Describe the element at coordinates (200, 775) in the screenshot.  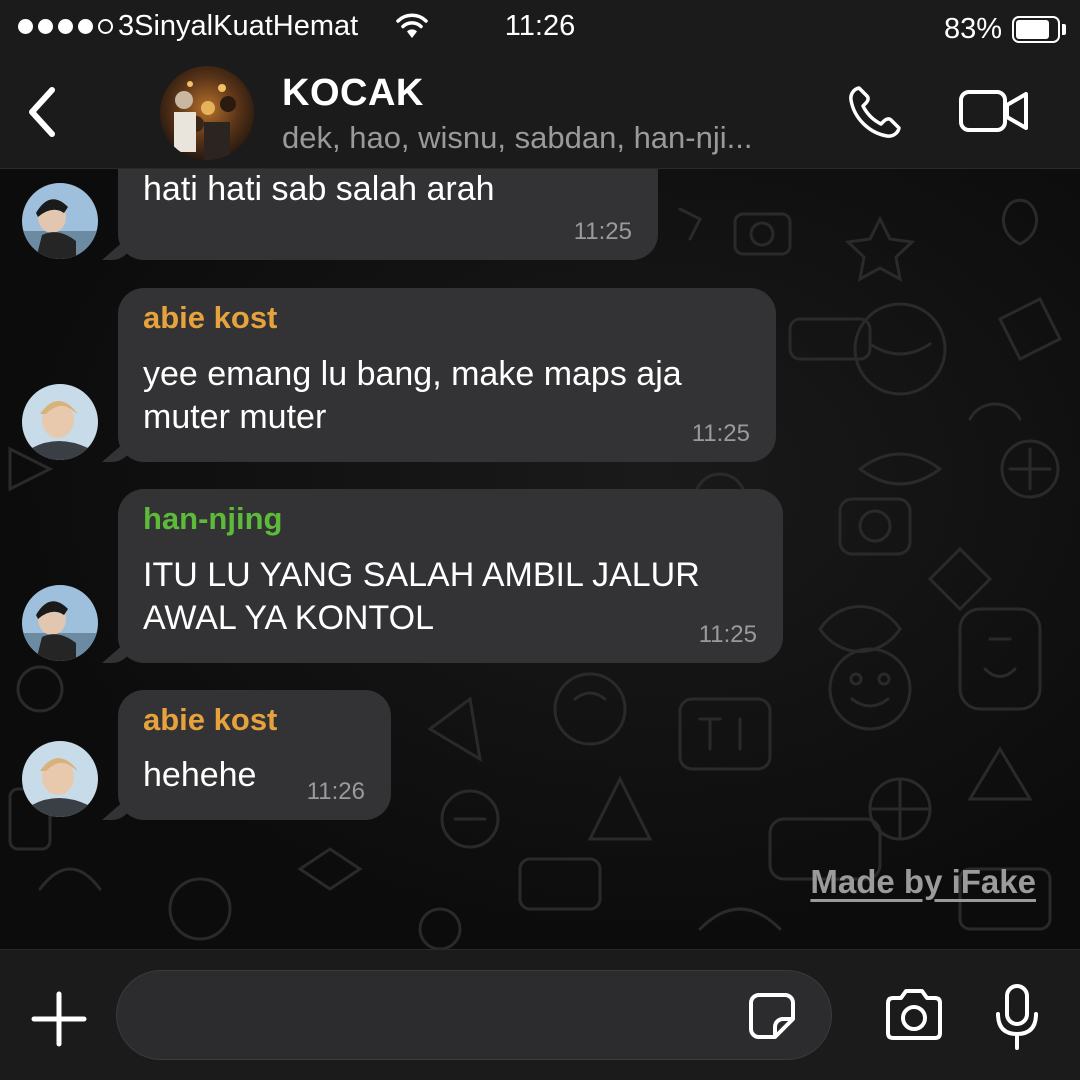
I see `message-text: hehehe` at that location.